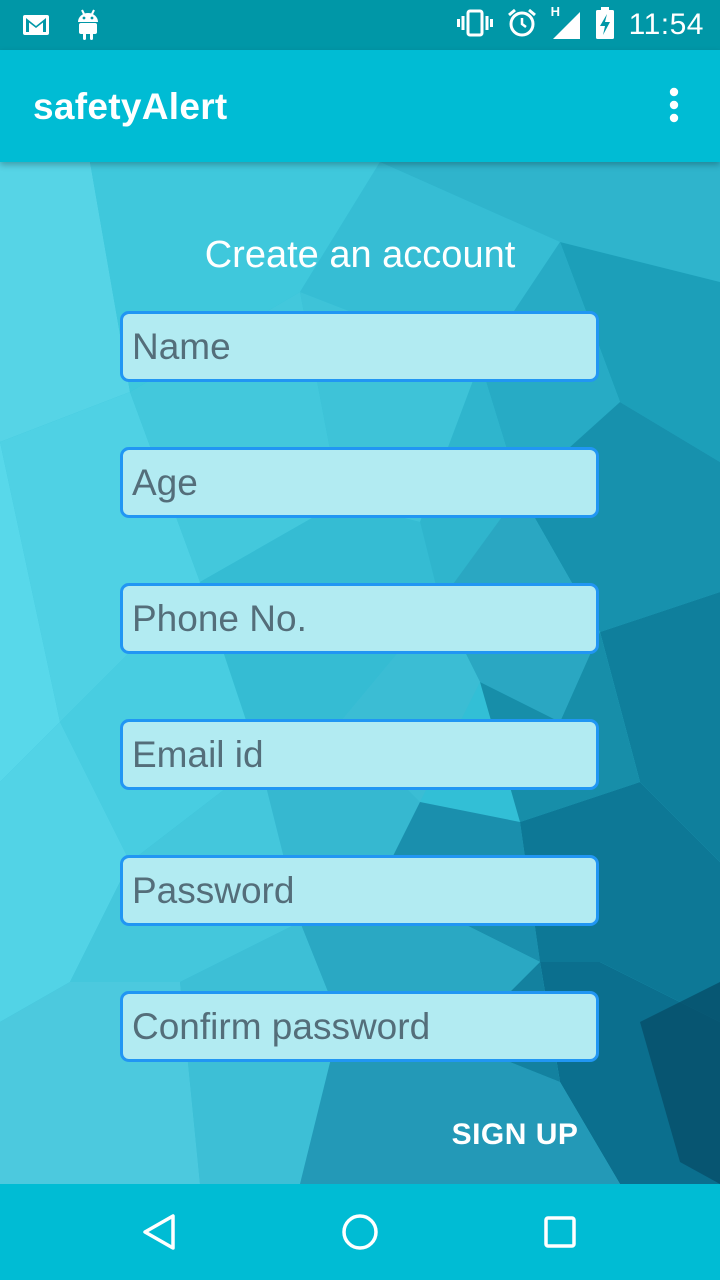  I want to click on gmail-icon, so click(36, 27).